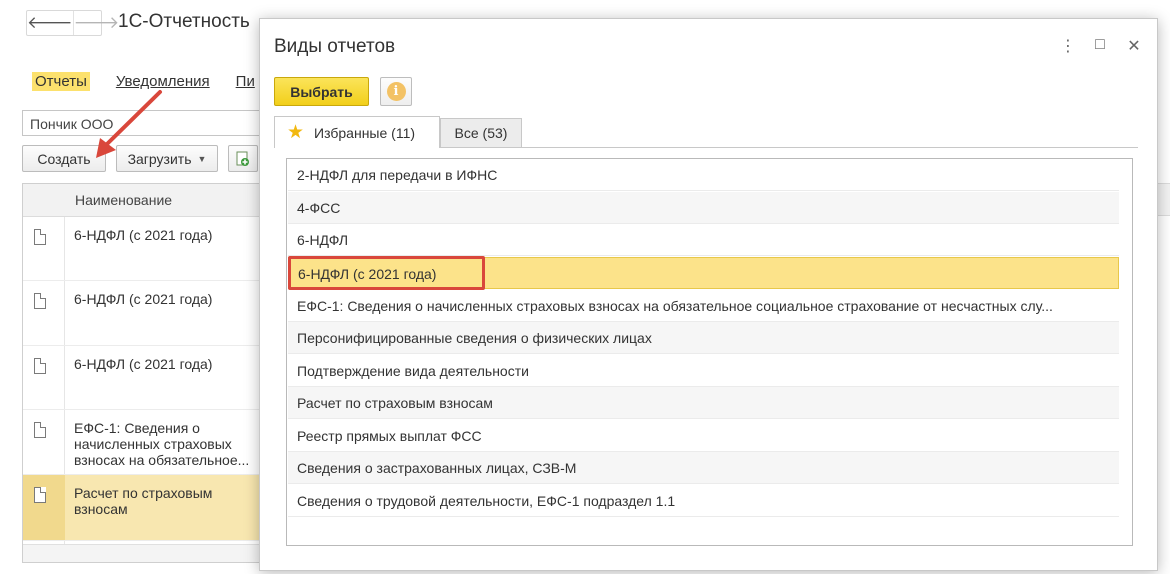 The height and width of the screenshot is (574, 1170). Describe the element at coordinates (142, 123) in the screenshot. I see `organization-field: Пончик ООО` at that location.